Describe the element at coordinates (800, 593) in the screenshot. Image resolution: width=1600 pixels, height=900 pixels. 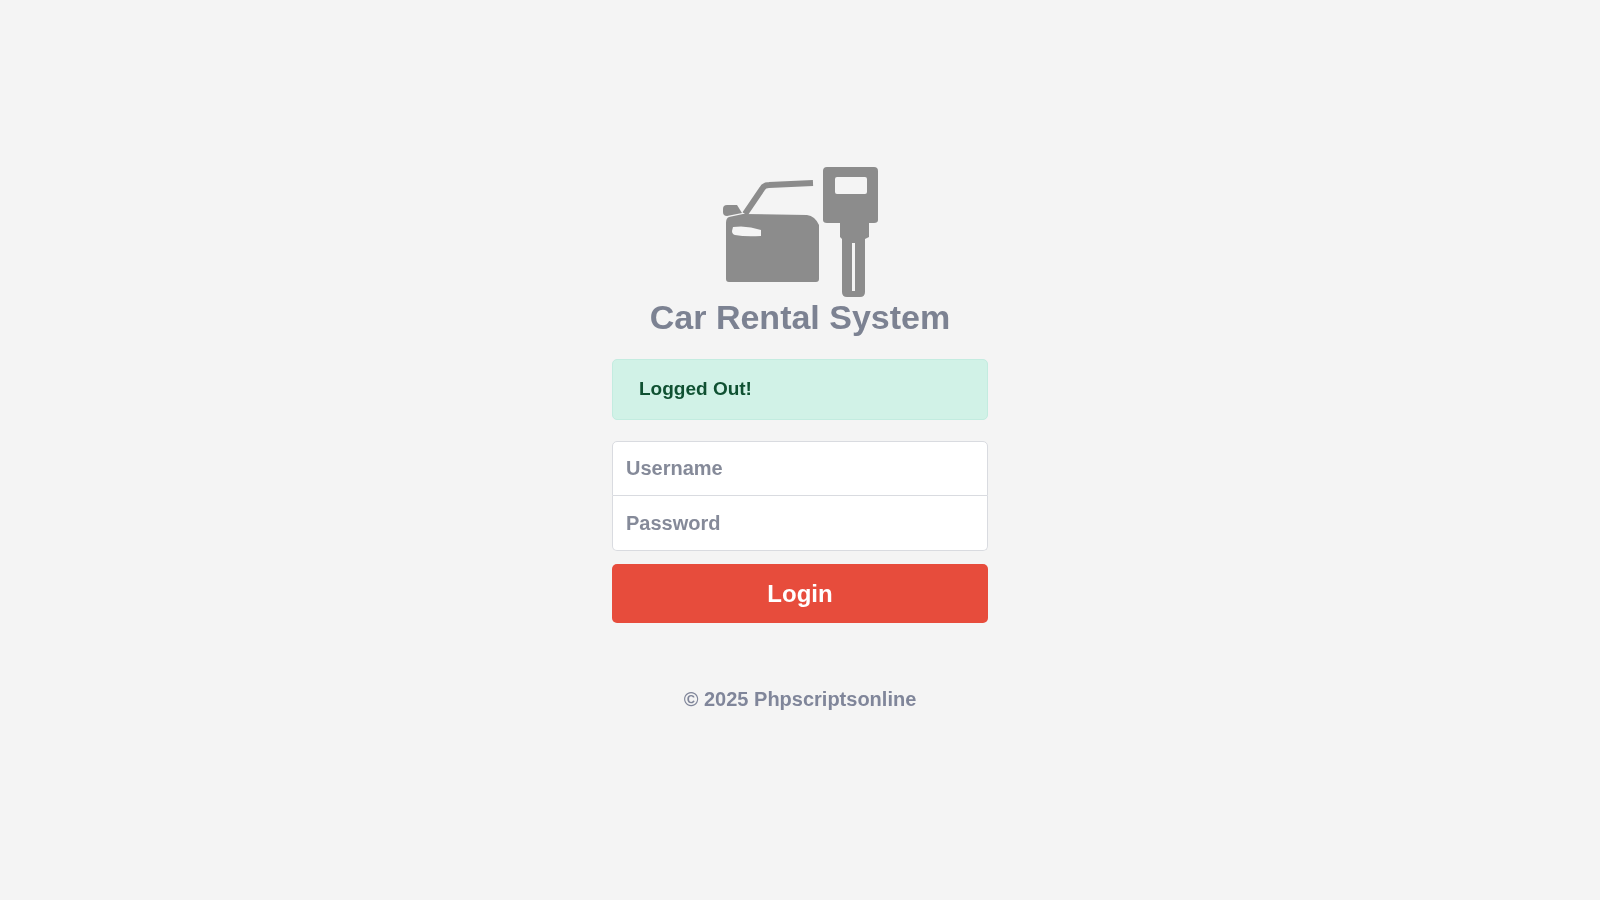
I see `login-button: Login` at that location.